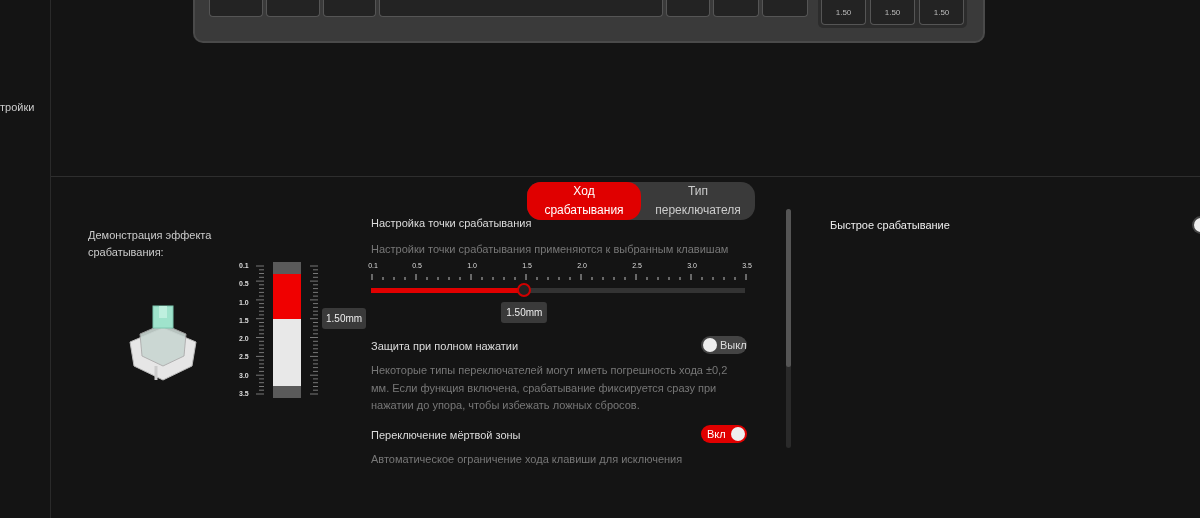 The image size is (1200, 518). I want to click on section-title: Настройка точки срабатывания, so click(452, 223).